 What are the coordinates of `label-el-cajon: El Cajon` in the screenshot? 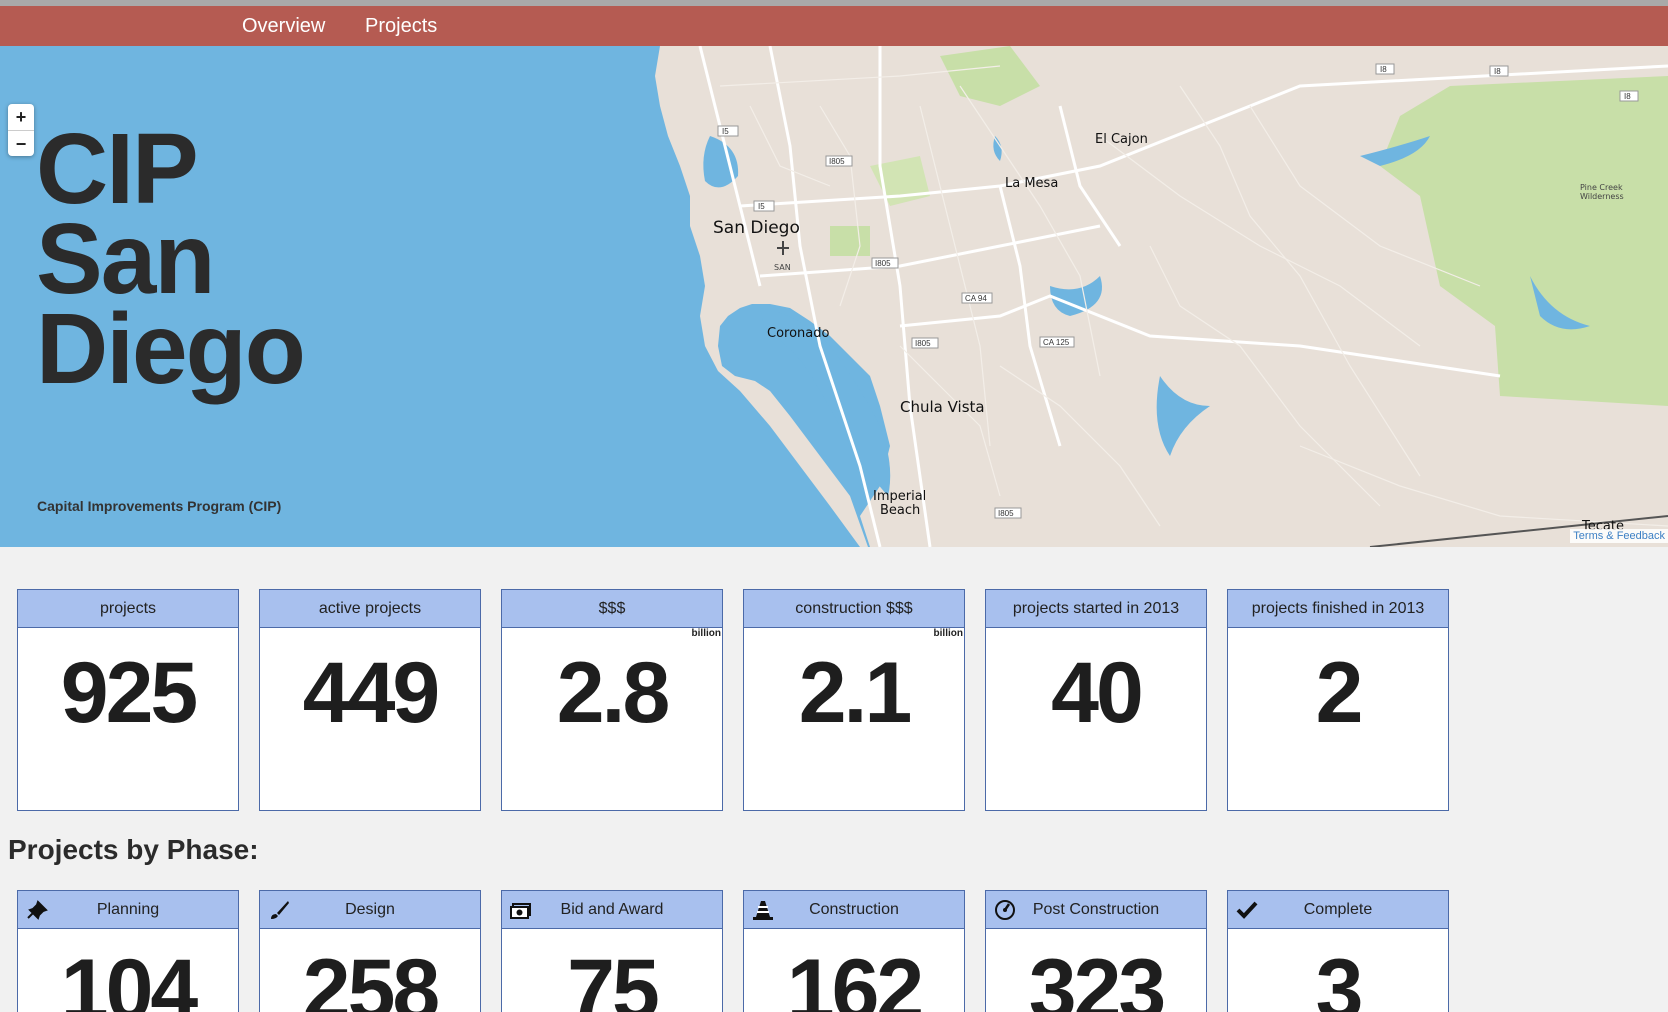 It's located at (1121, 139).